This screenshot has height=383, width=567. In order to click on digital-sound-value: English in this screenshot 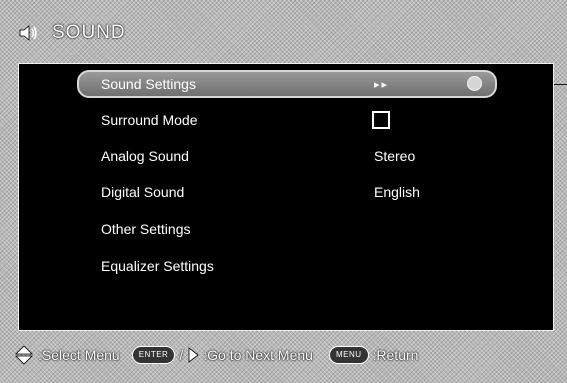, I will do `click(397, 192)`.